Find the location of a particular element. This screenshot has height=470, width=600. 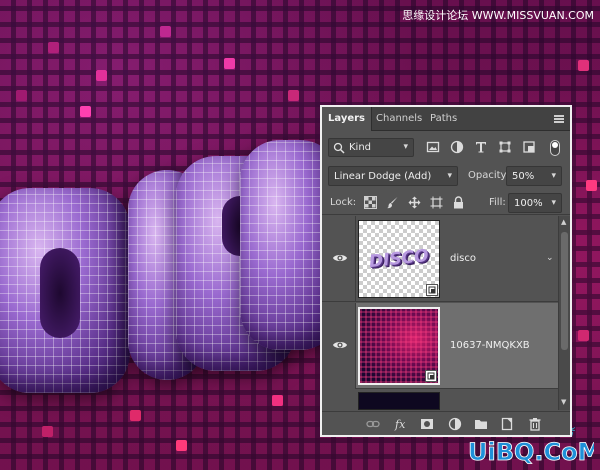

scrollbar-thumb is located at coordinates (564, 291).